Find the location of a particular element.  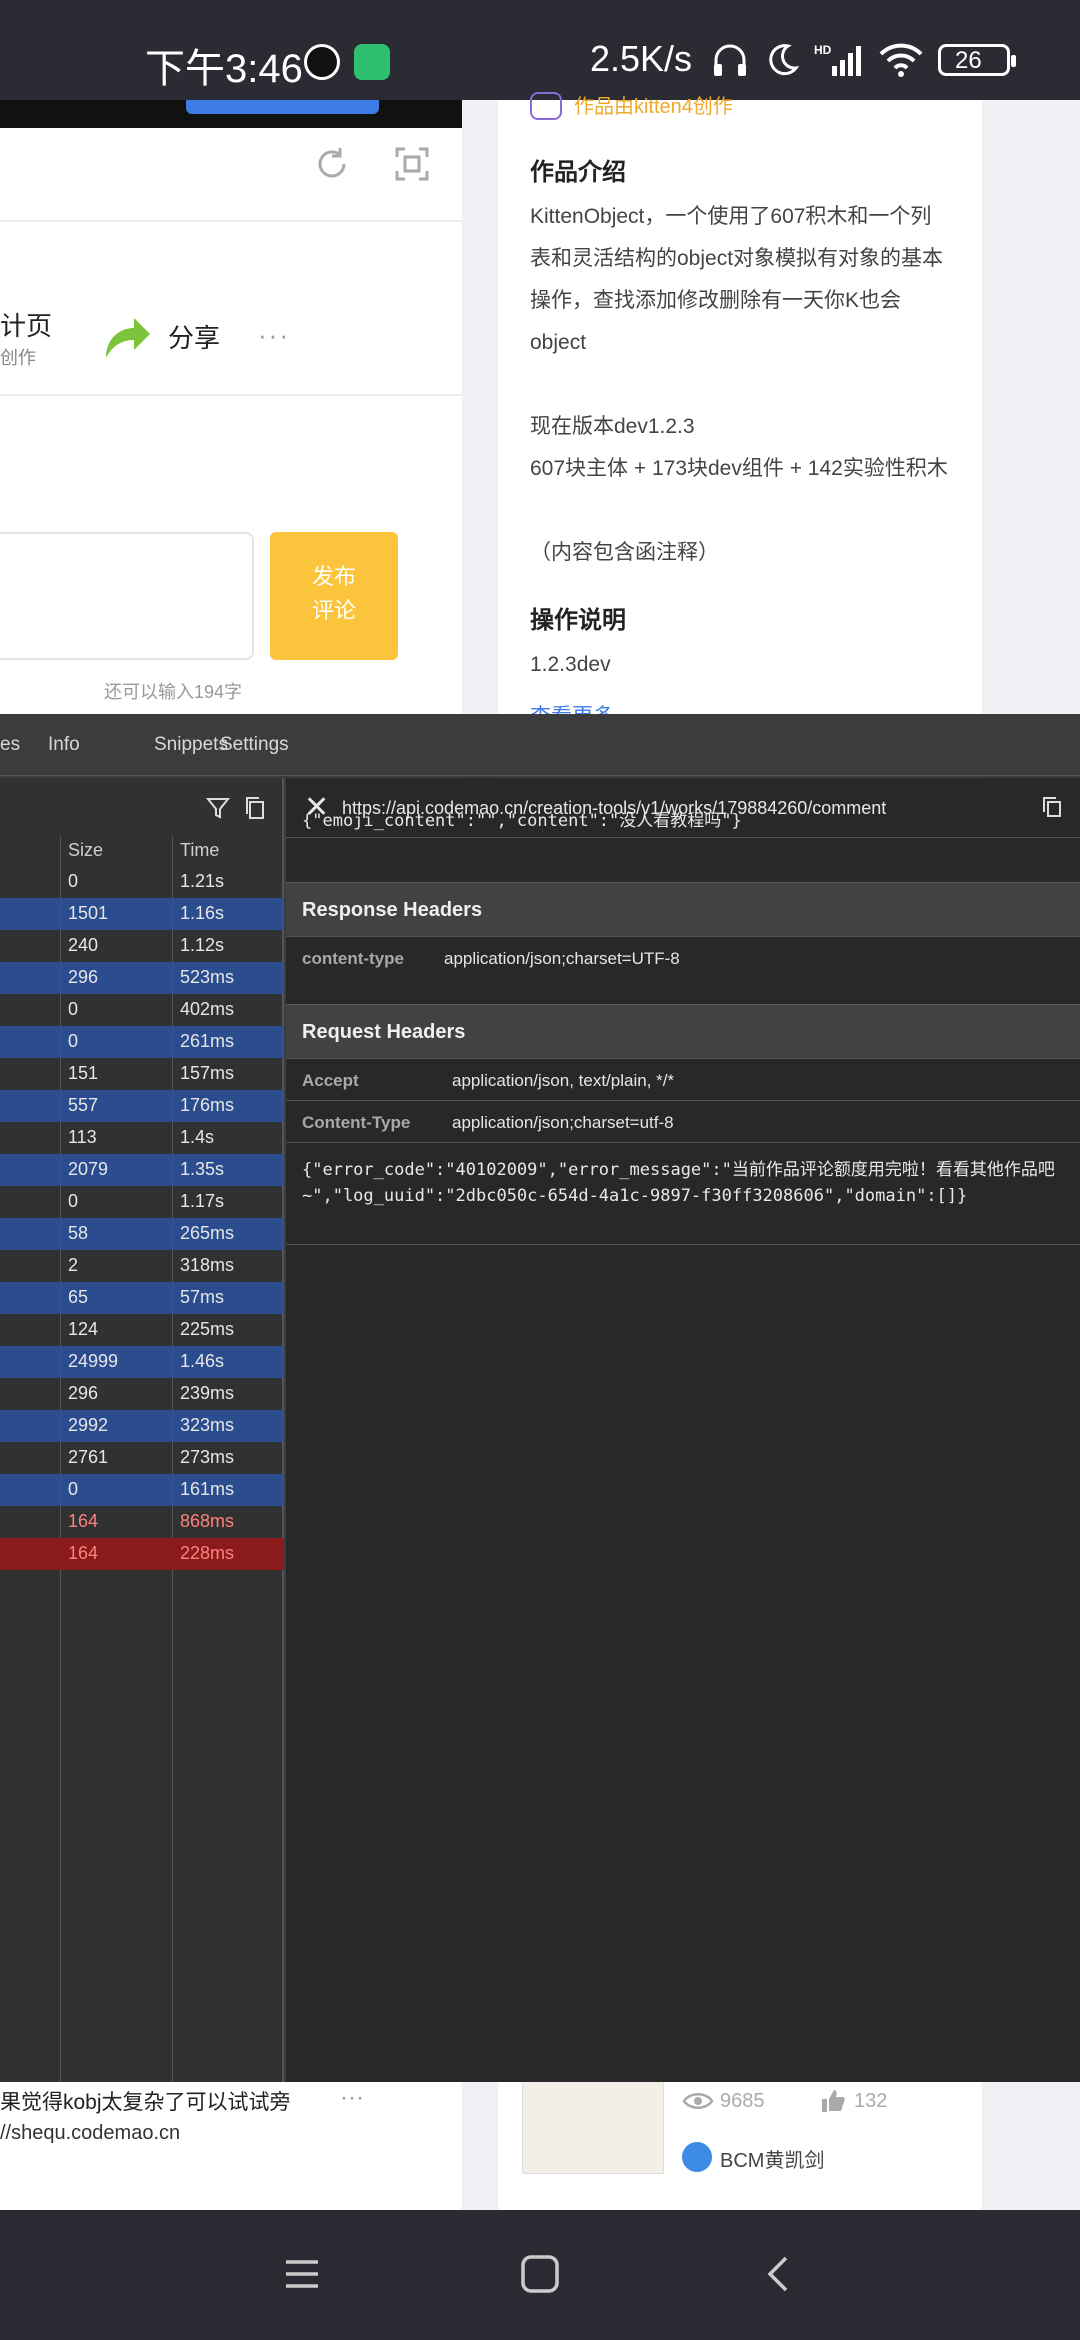

network-row: 2761 273ms is located at coordinates (142, 1458).